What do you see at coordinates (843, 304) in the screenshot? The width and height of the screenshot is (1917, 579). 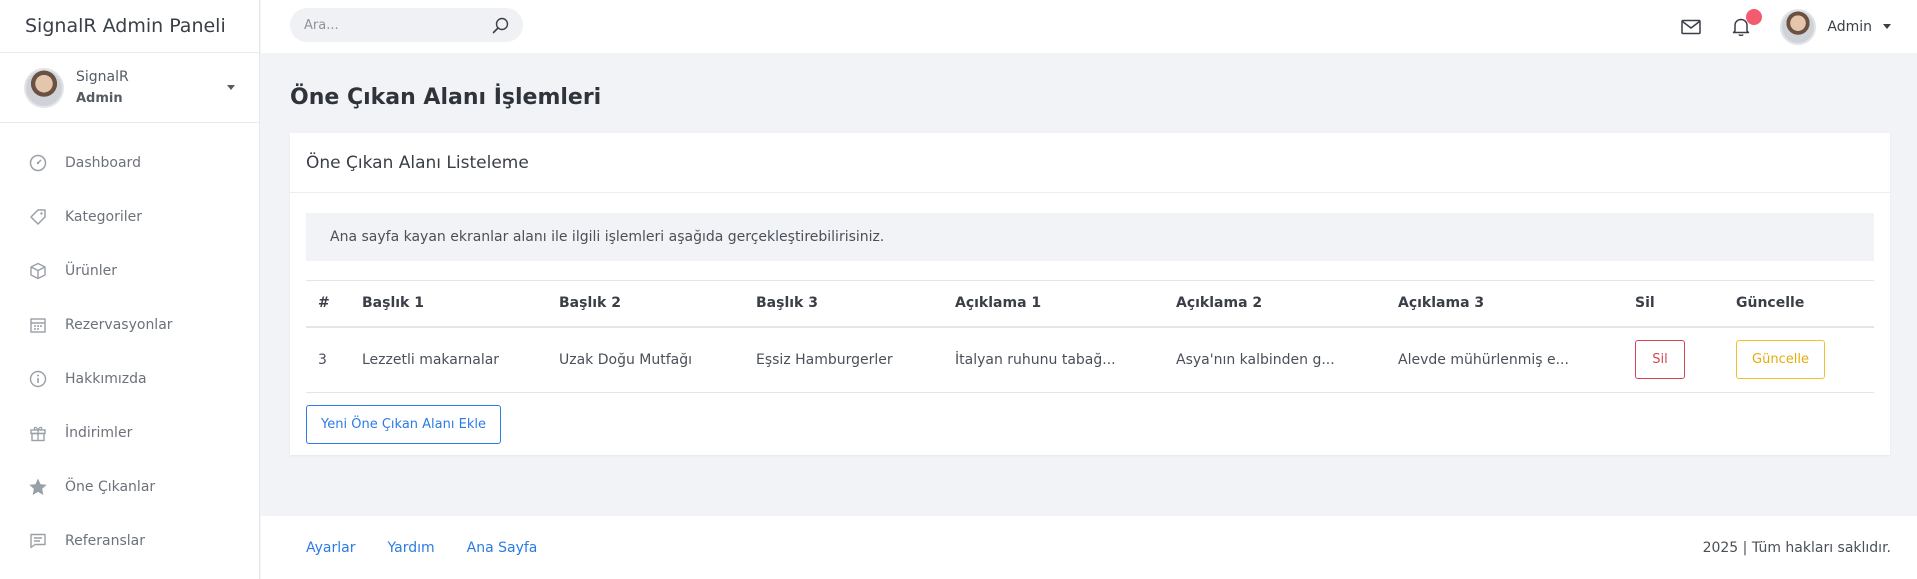 I see `column-header: Başlık 3` at bounding box center [843, 304].